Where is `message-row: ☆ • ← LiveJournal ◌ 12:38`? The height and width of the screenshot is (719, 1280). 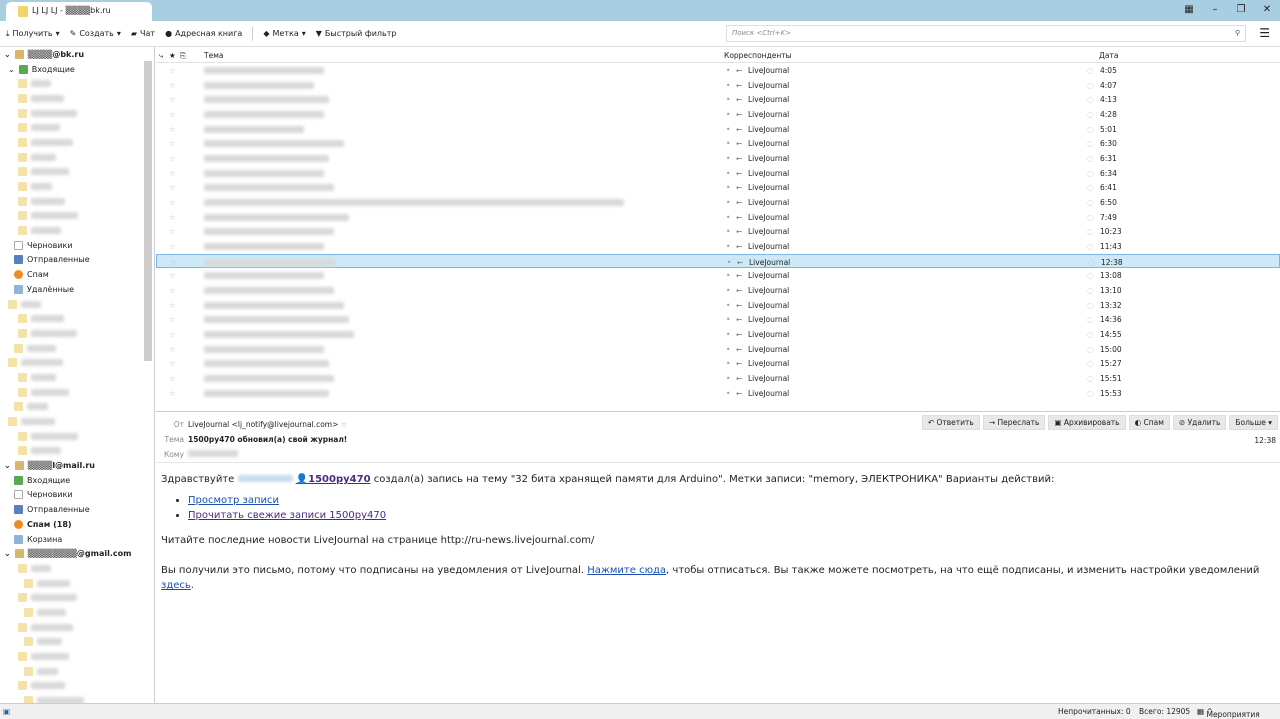 message-row: ☆ • ← LiveJournal ◌ 12:38 is located at coordinates (718, 261).